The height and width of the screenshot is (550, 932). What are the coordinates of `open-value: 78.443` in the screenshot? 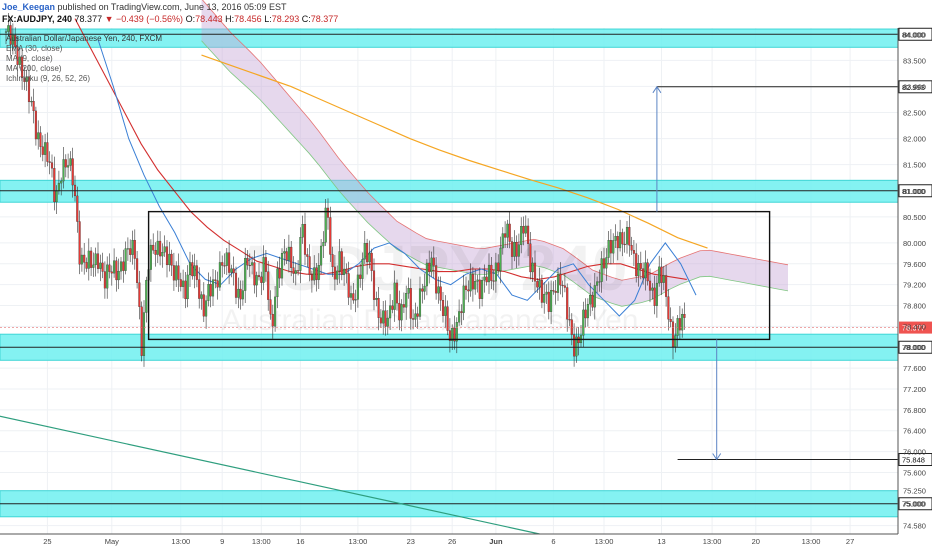 It's located at (209, 19).